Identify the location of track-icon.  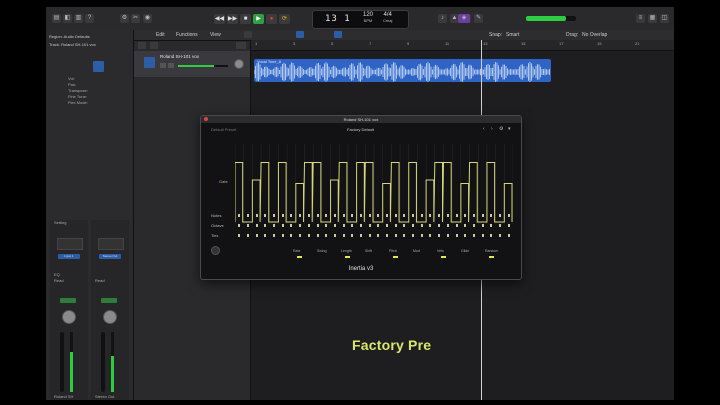
(98, 66).